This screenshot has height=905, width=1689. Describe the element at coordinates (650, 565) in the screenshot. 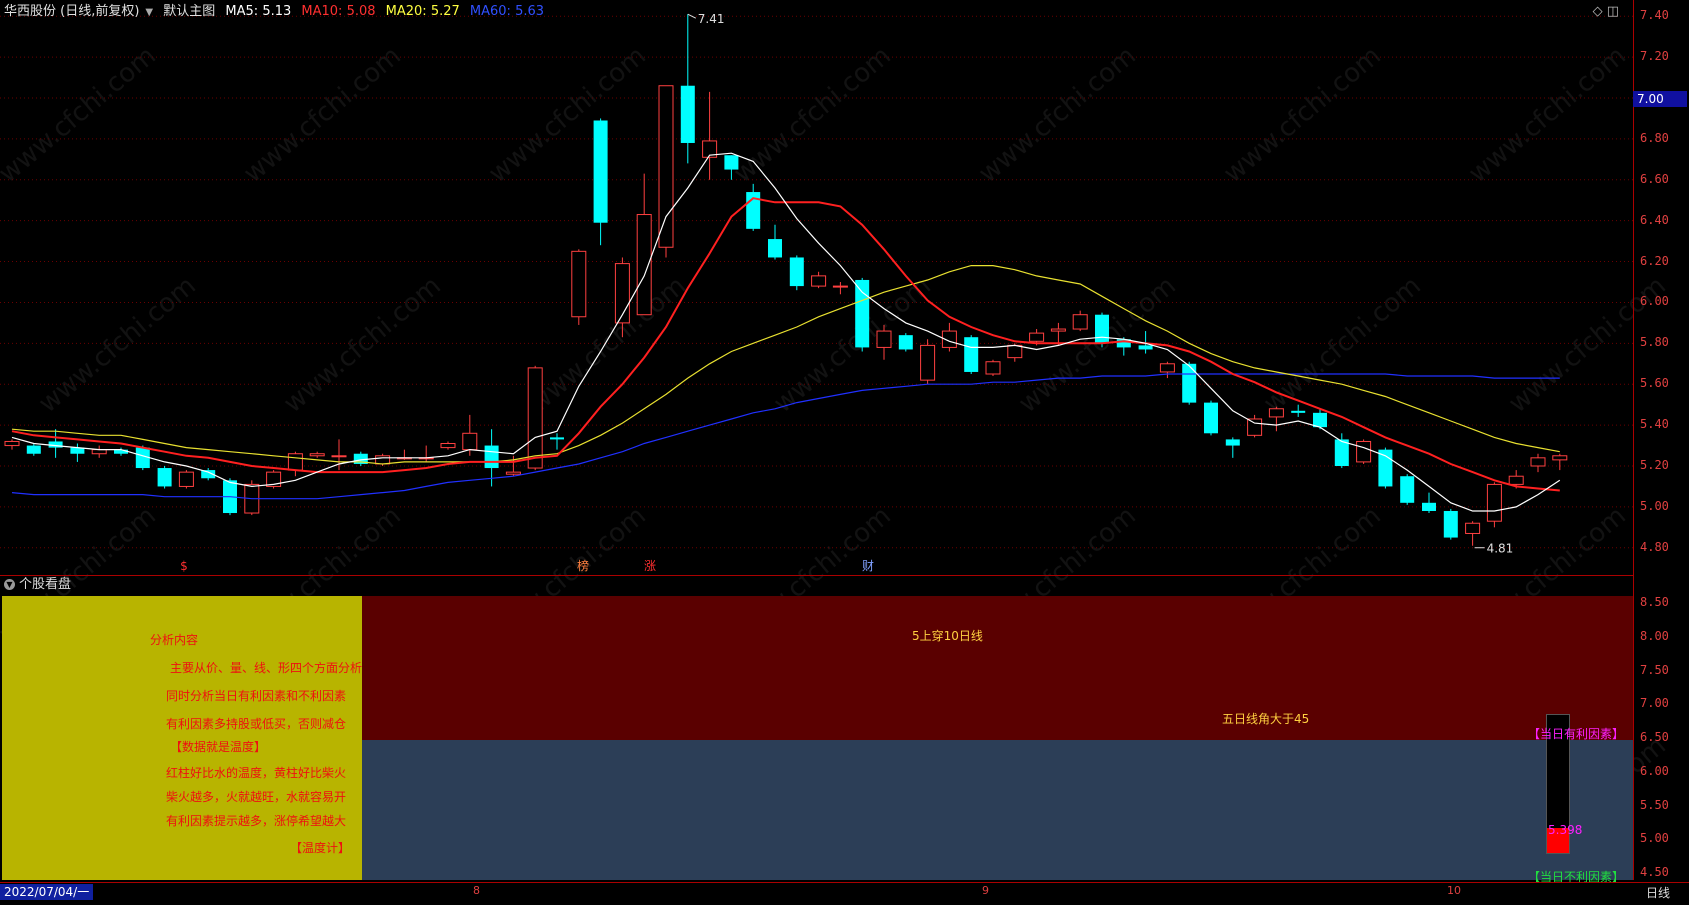

I see `event-marker: 涨` at that location.